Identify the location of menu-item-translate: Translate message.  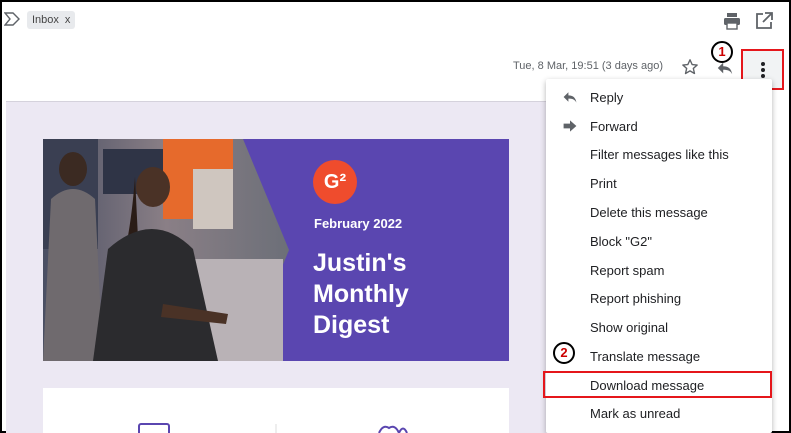
(659, 356).